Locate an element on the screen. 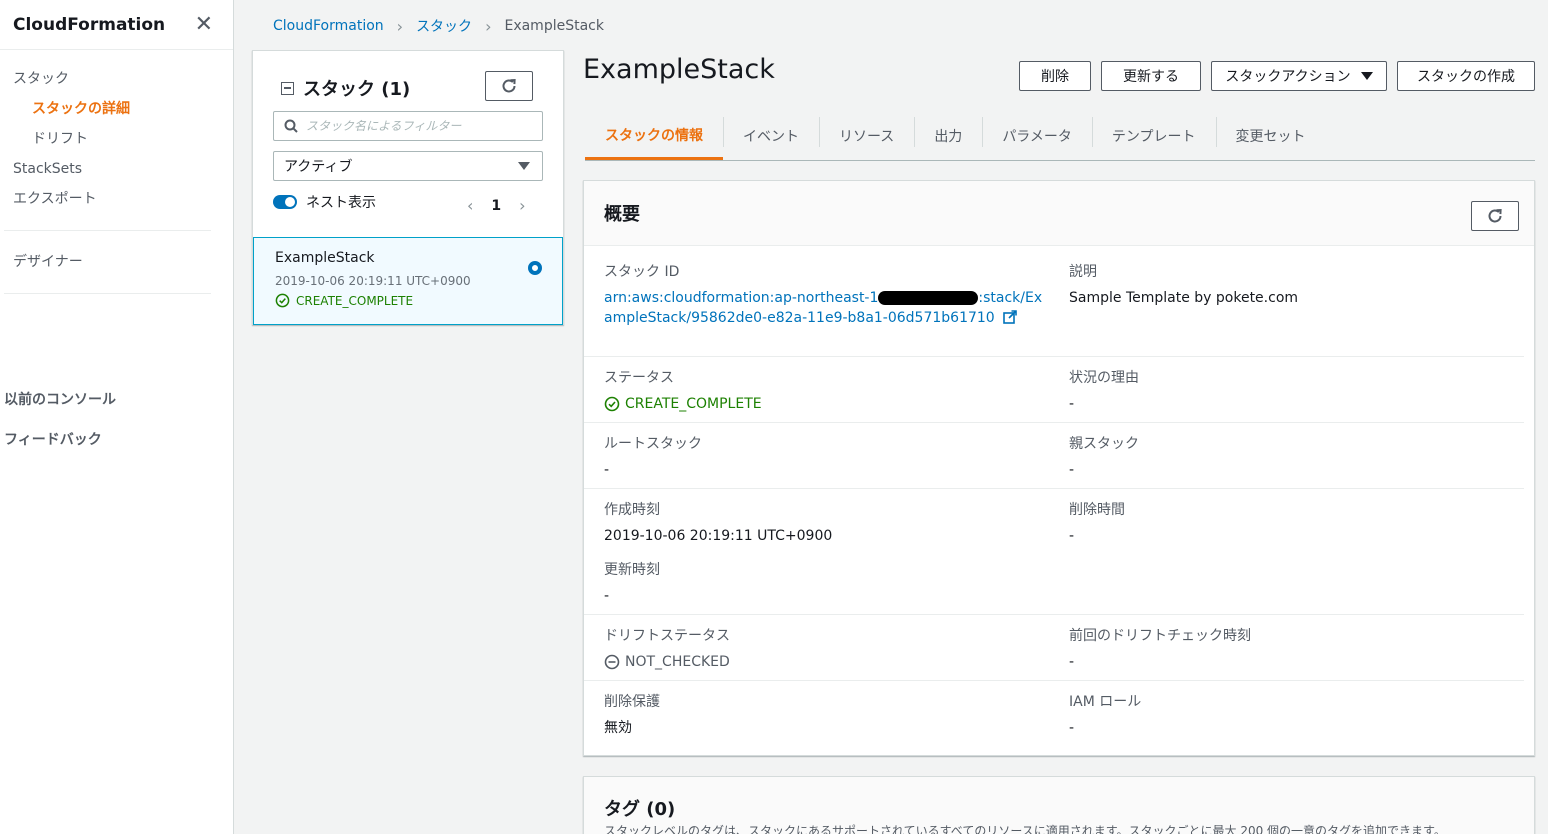  overview-header: 概要 is located at coordinates (1059, 213).